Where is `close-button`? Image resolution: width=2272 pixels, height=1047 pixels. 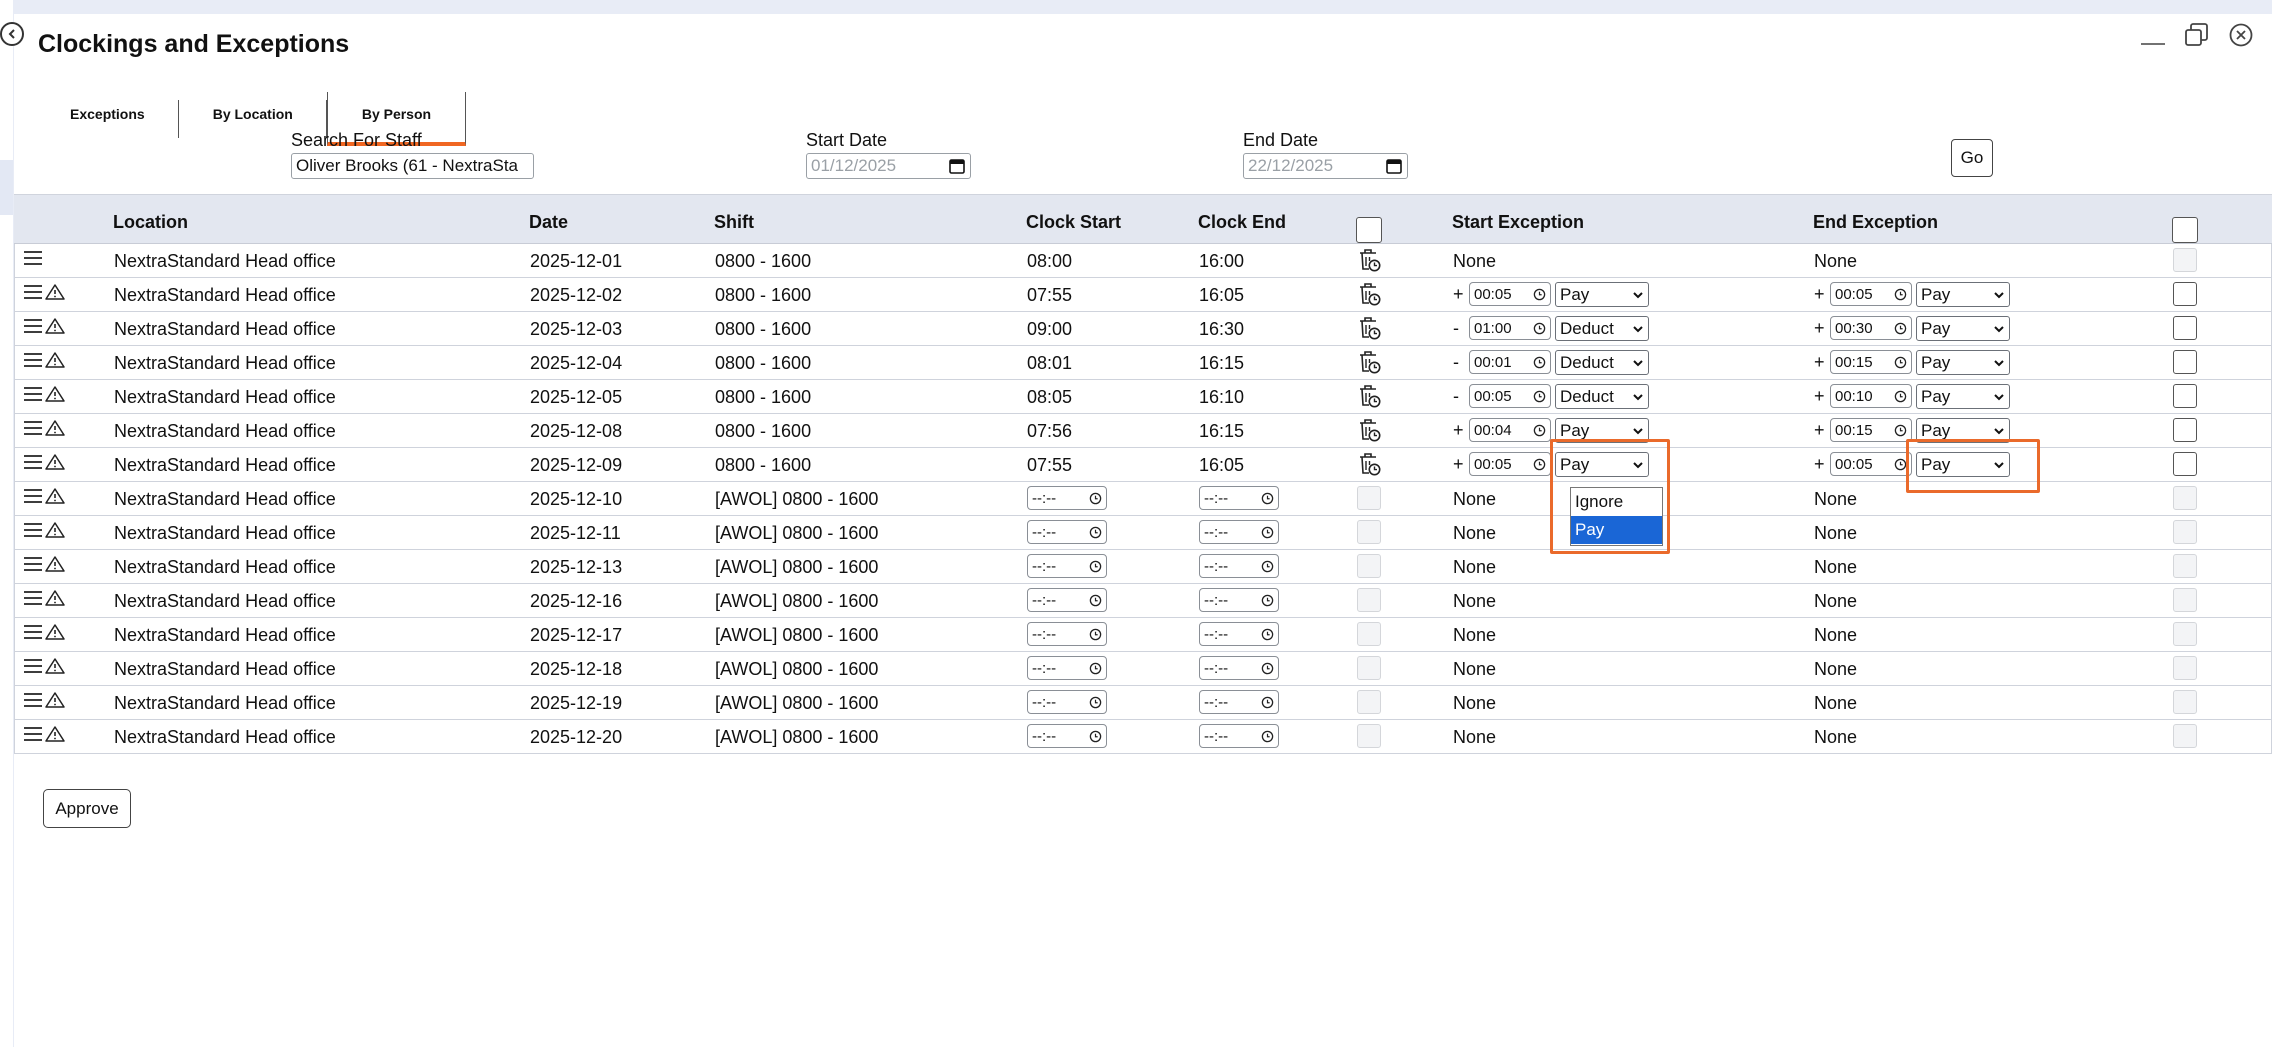 close-button is located at coordinates (2241, 35).